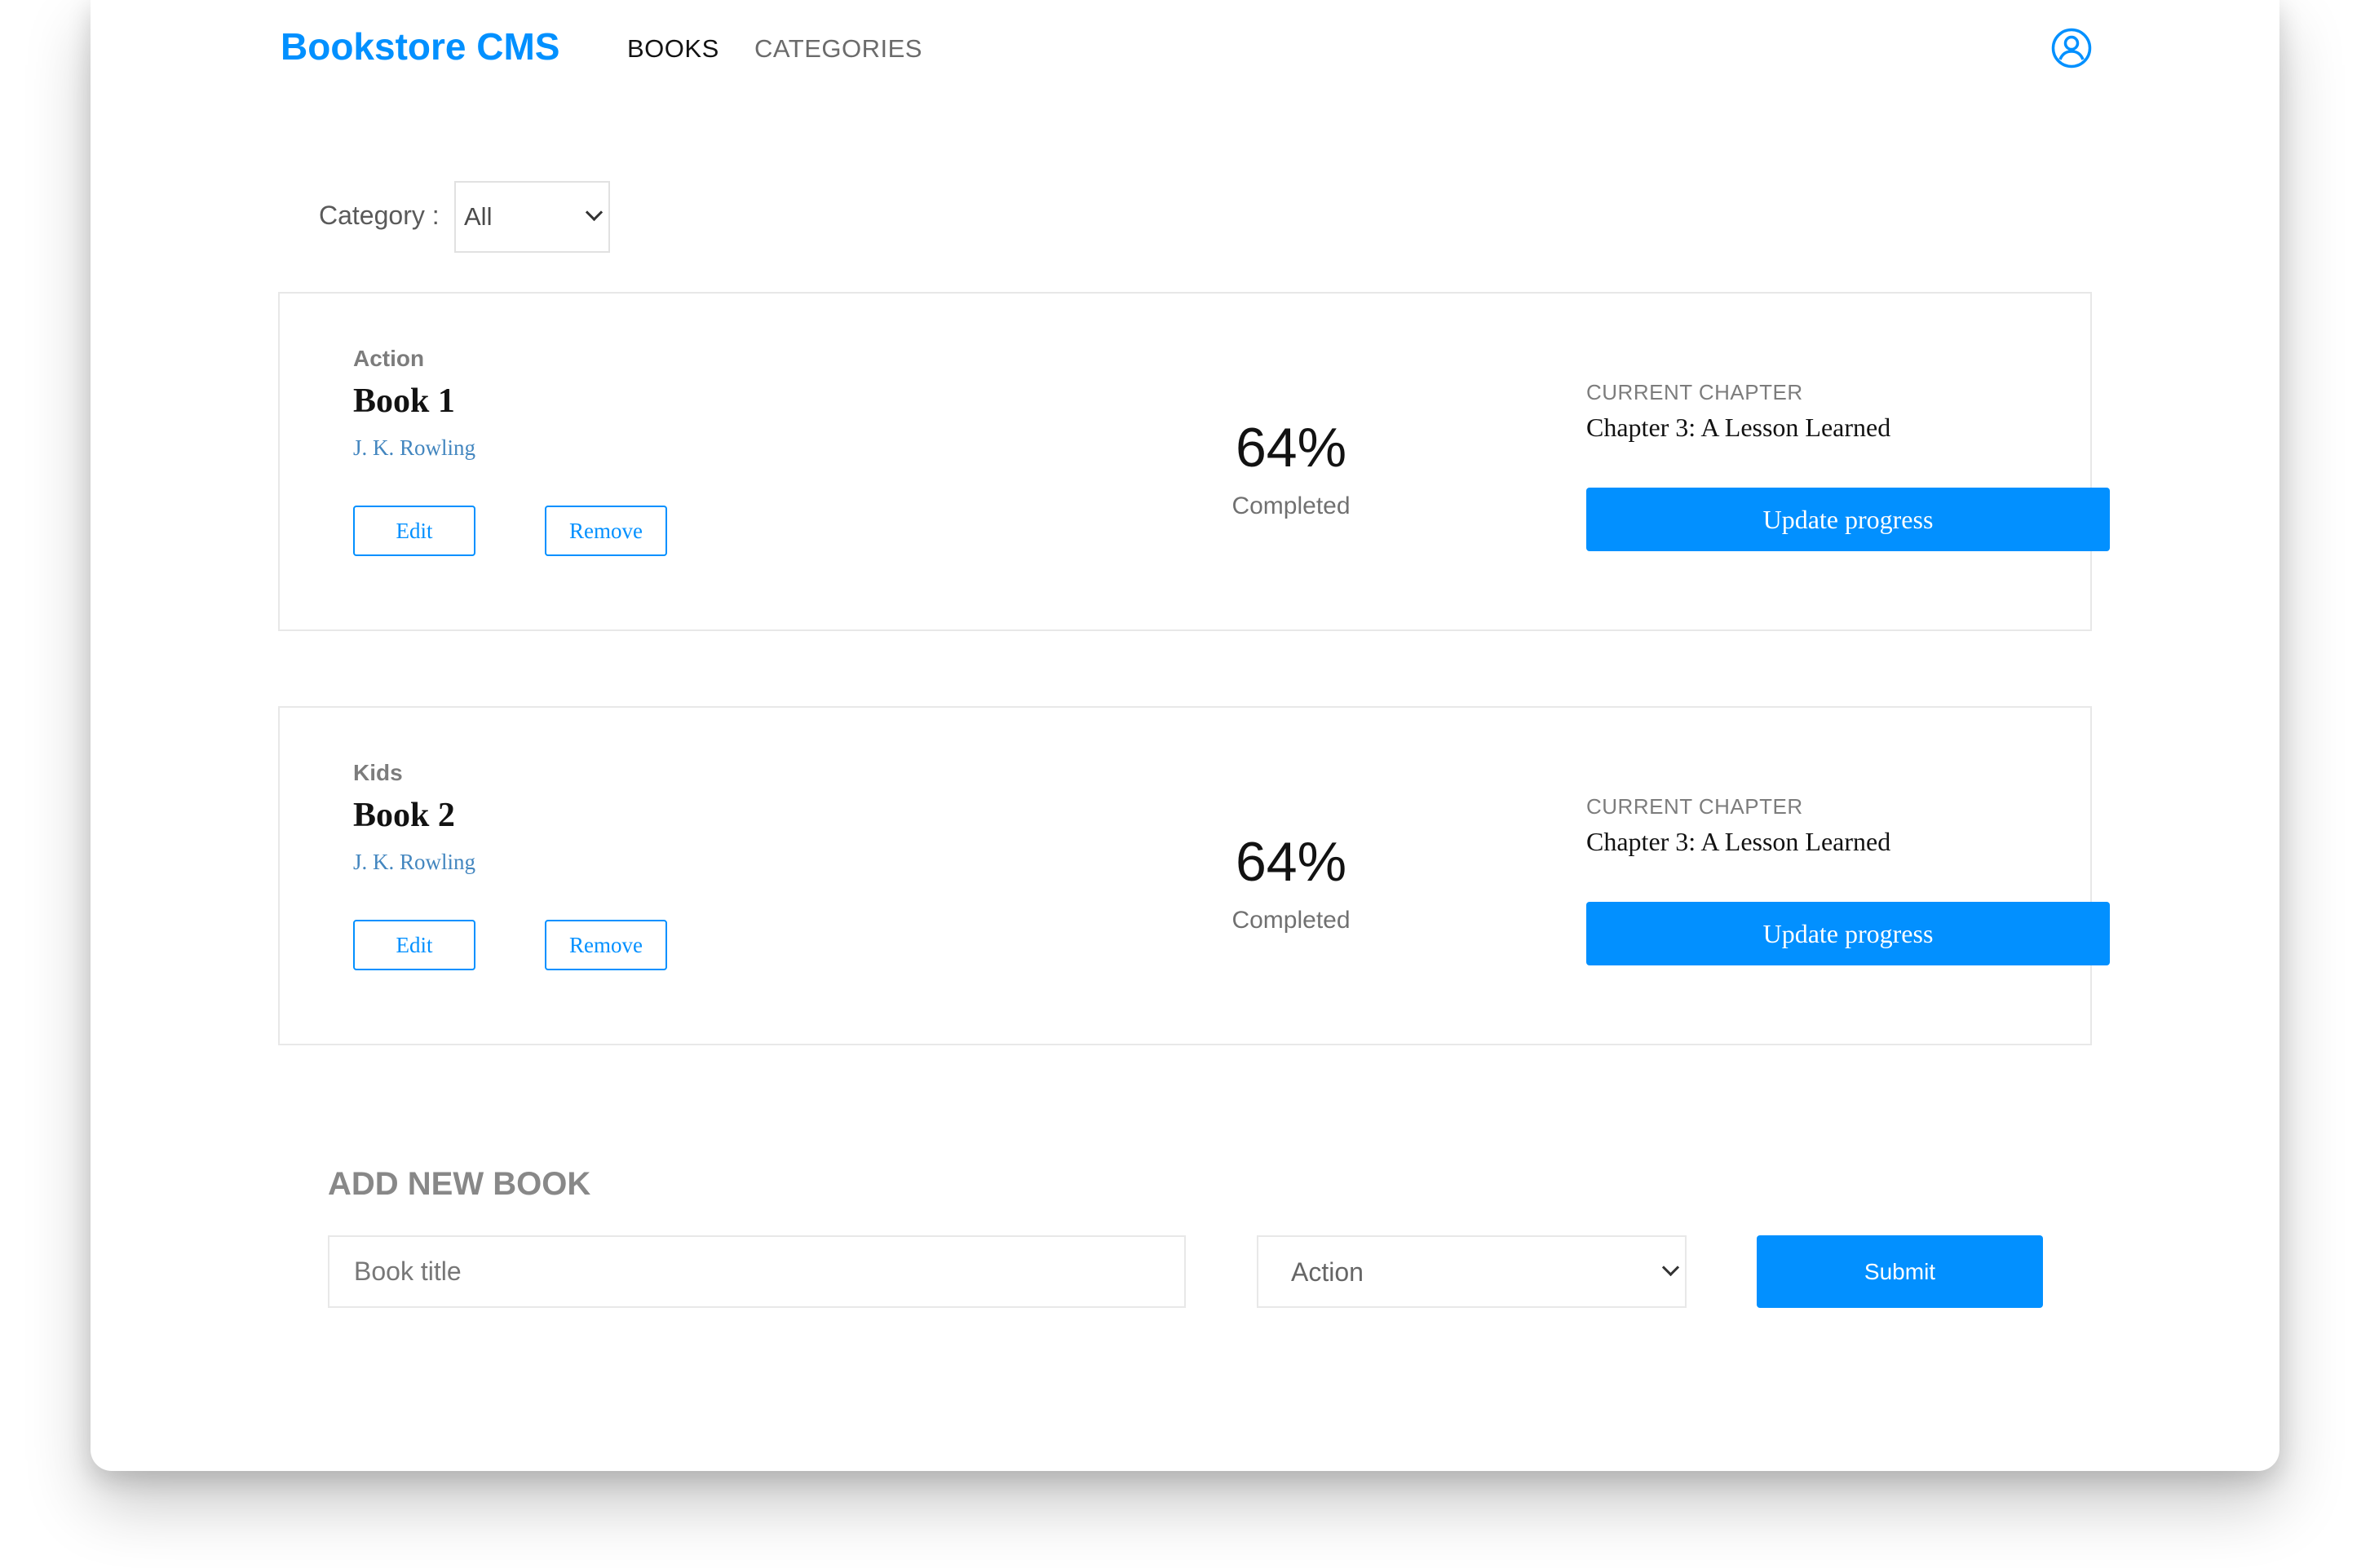 The height and width of the screenshot is (1568, 2370). Describe the element at coordinates (532, 217) in the screenshot. I see `category-filter-select: All` at that location.